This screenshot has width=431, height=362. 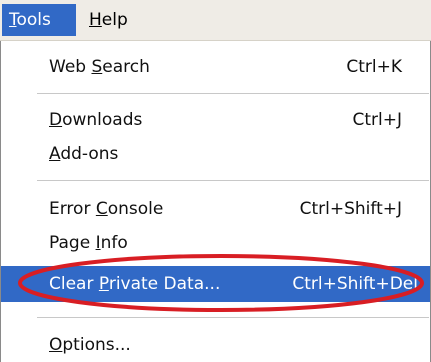 I want to click on label-part: nfo, so click(x=114, y=243).